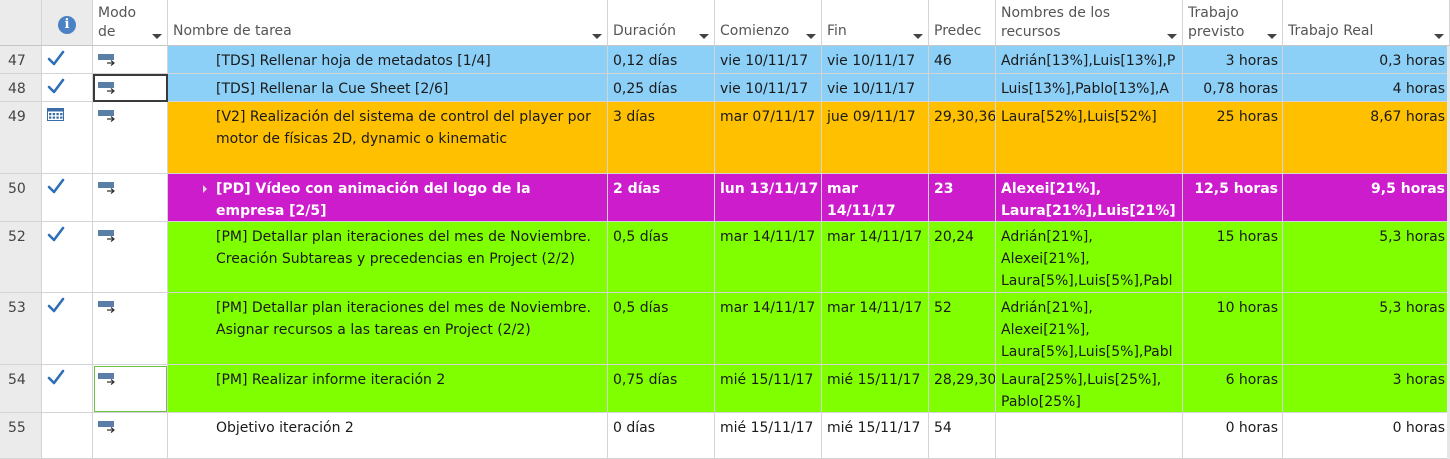 The width and height of the screenshot is (1450, 459). Describe the element at coordinates (388, 436) in the screenshot. I see `task-name-cell: Objetivo iteración 2` at that location.